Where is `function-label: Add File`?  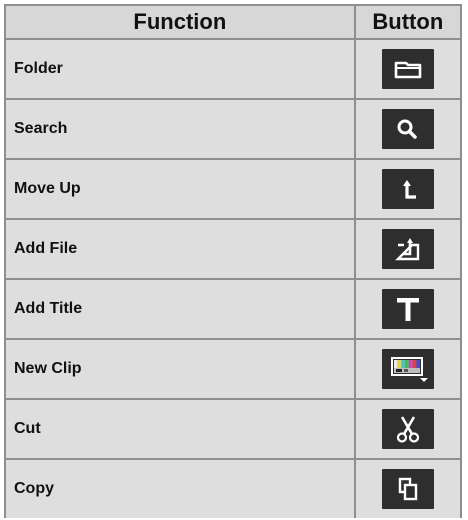
function-label: Add File is located at coordinates (180, 249).